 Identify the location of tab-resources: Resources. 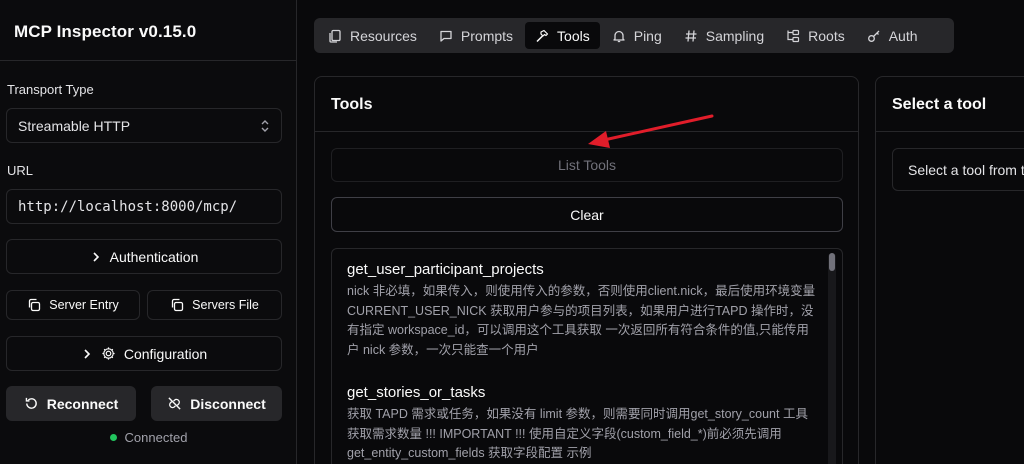
(372, 35).